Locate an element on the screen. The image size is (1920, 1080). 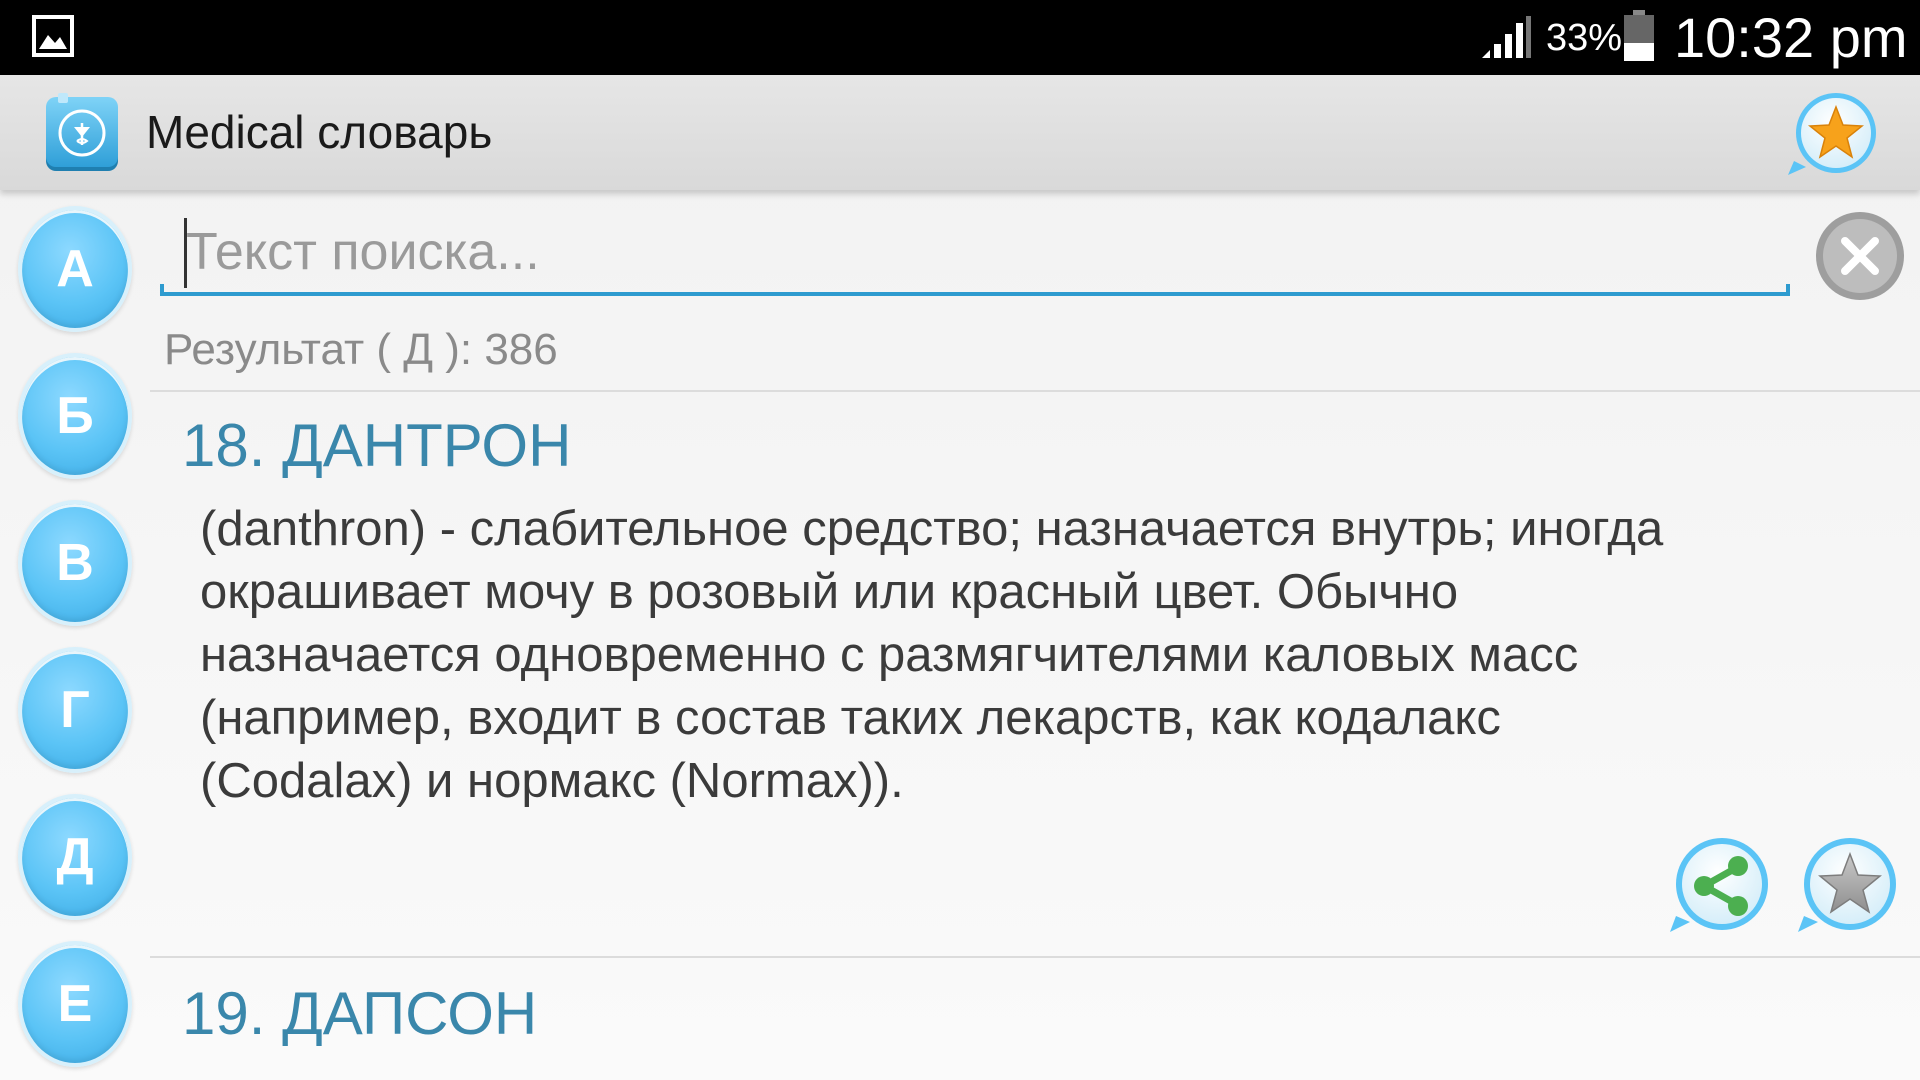
favorites-star-icon is located at coordinates (1834, 134).